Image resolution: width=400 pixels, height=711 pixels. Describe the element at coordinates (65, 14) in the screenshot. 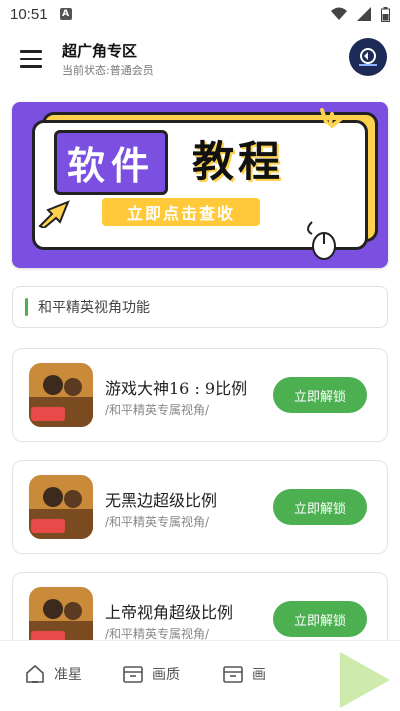

I see `notification-icon: A` at that location.